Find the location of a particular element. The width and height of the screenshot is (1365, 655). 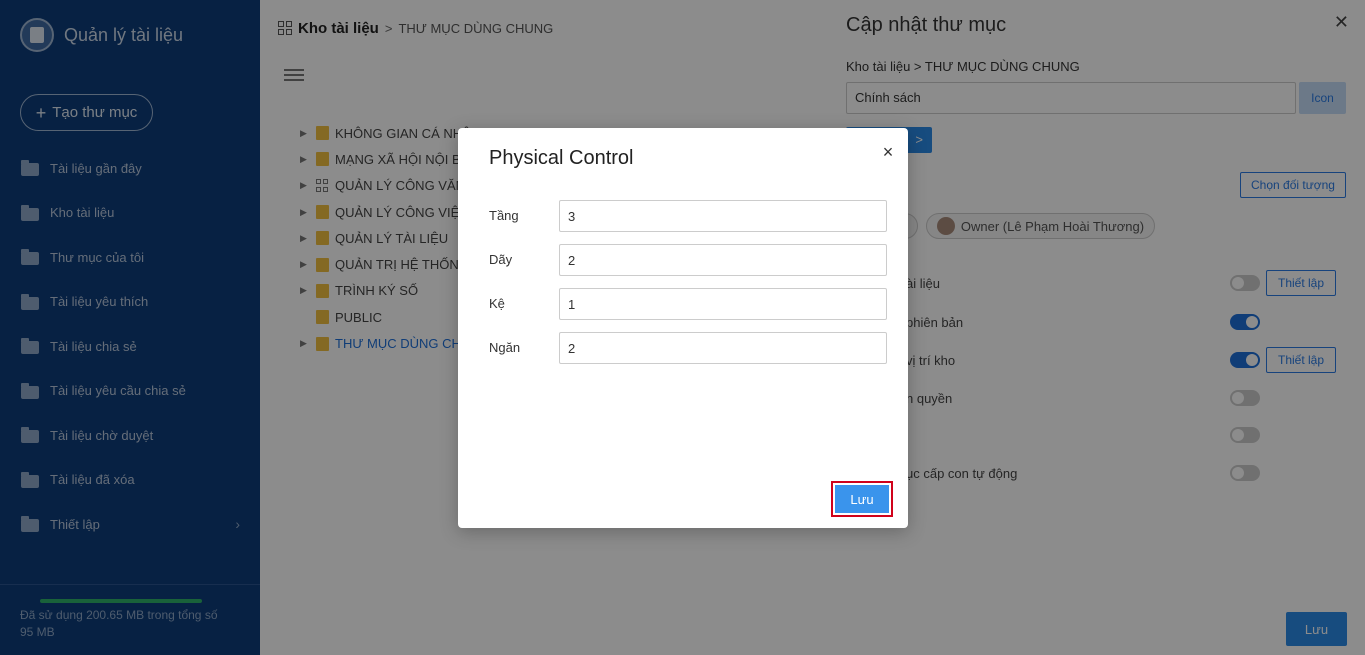

save-button-highlight: Lưu is located at coordinates (862, 499).